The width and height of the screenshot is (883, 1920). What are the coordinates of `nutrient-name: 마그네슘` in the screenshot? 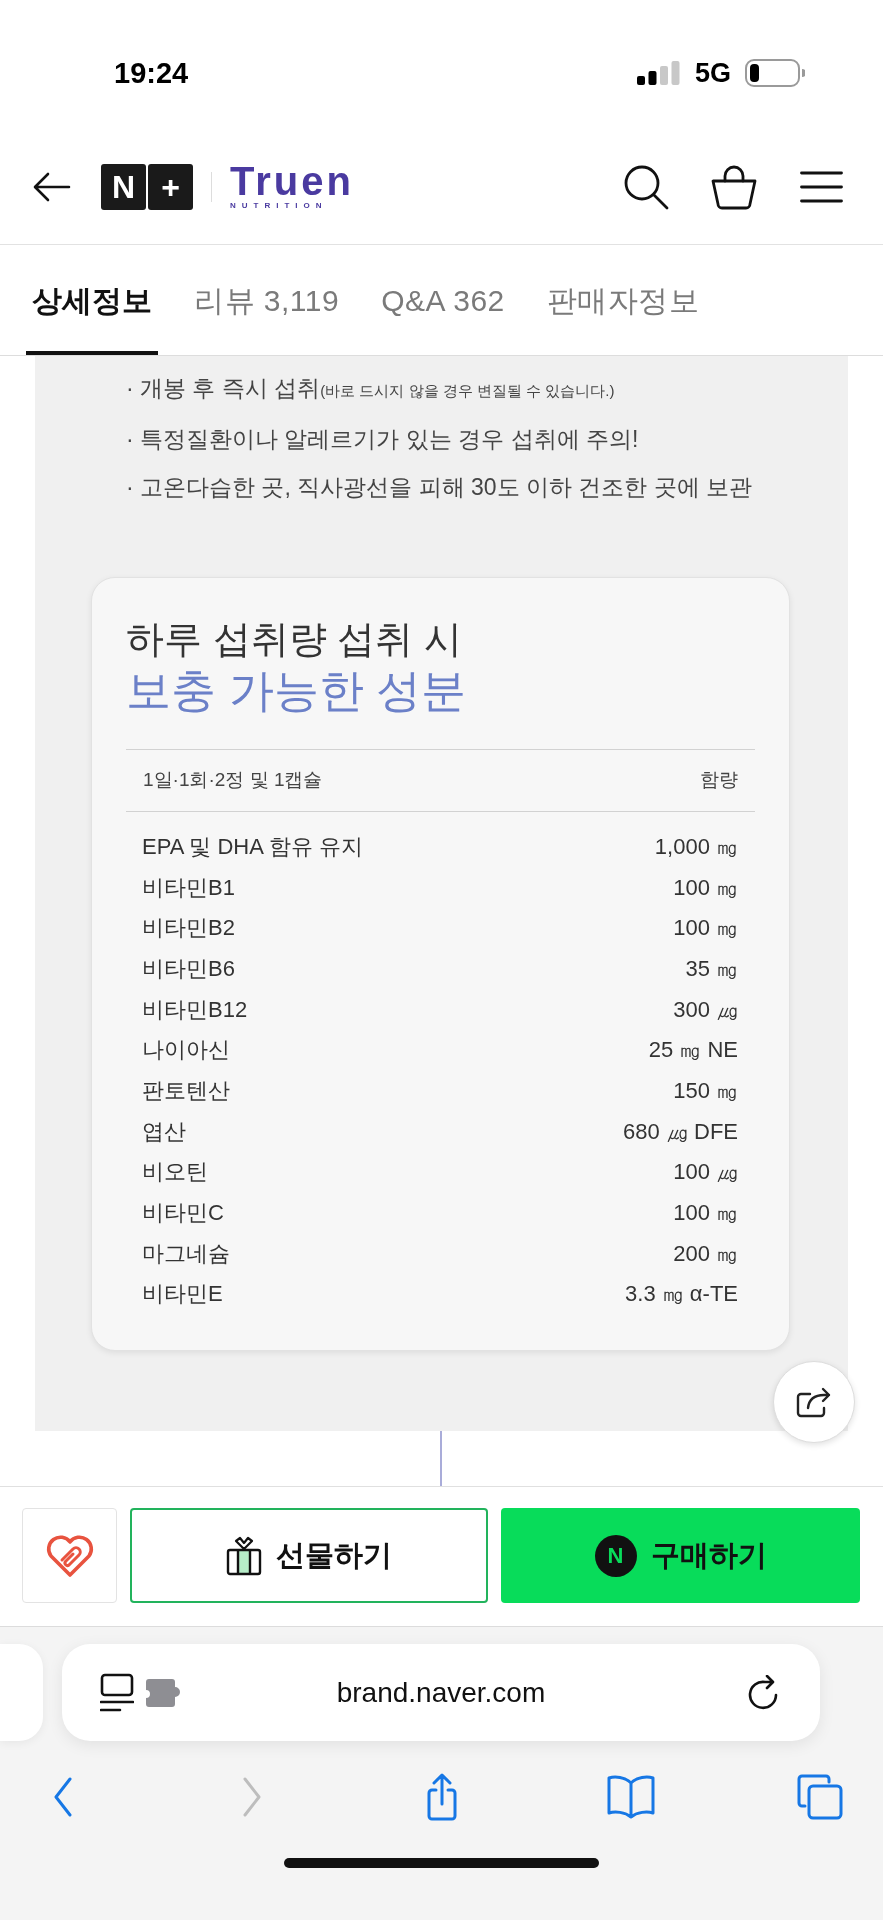 It's located at (186, 1253).